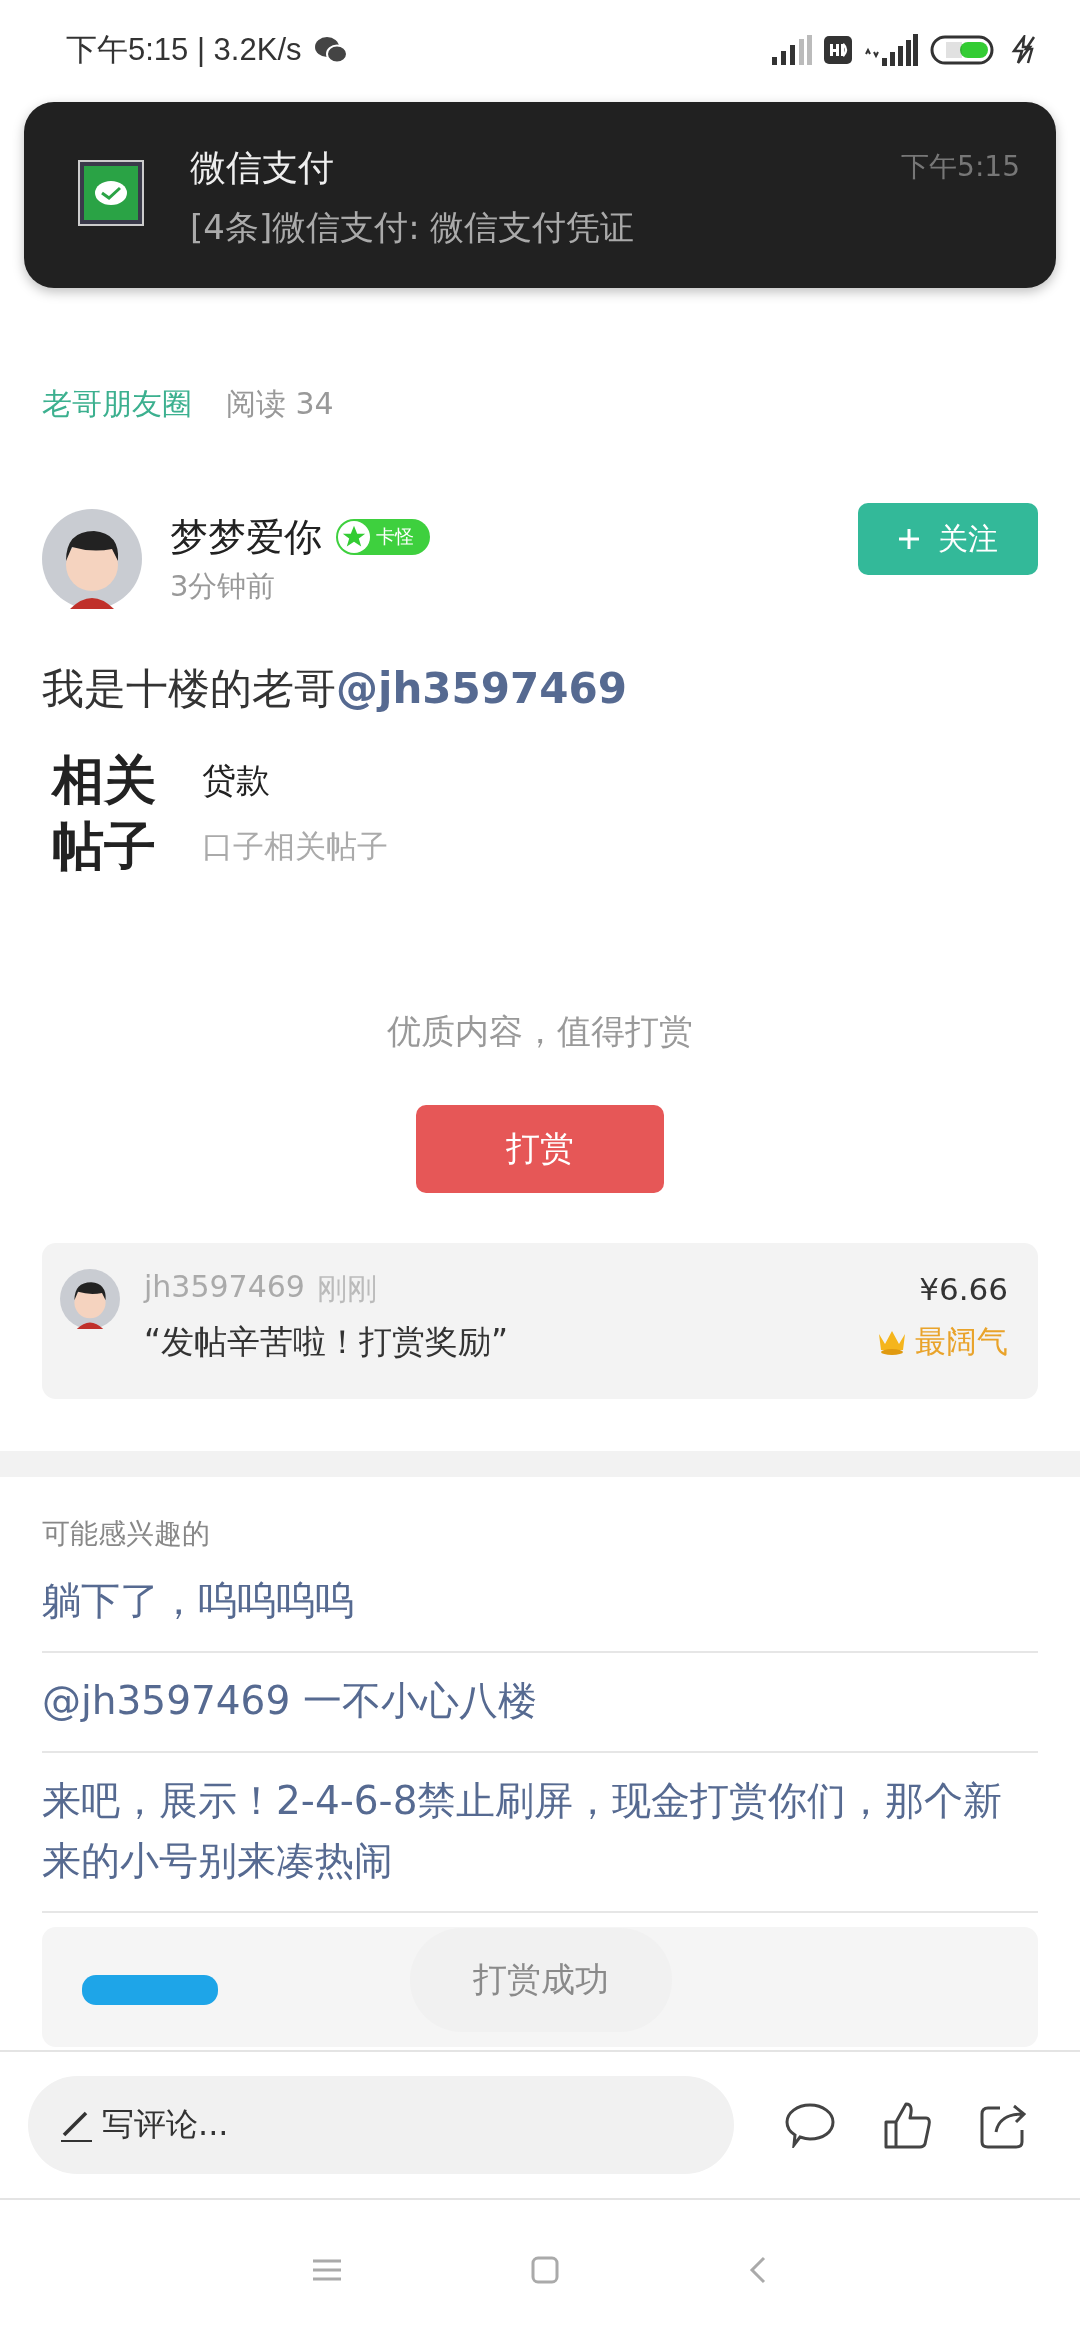 This screenshot has height=2340, width=1080. Describe the element at coordinates (540, 1703) in the screenshot. I see `recommended-post: @jh3597469 一不小心八楼` at that location.